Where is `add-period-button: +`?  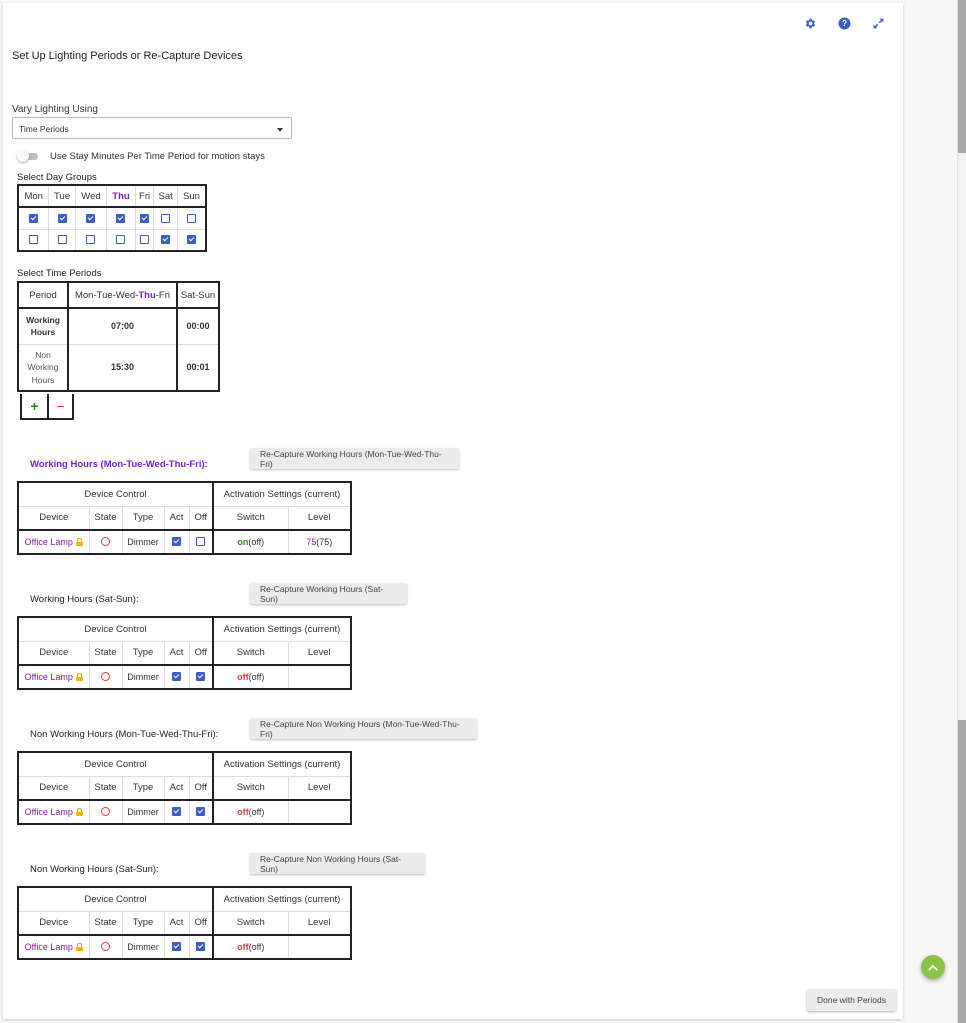 add-period-button: + is located at coordinates (34, 406).